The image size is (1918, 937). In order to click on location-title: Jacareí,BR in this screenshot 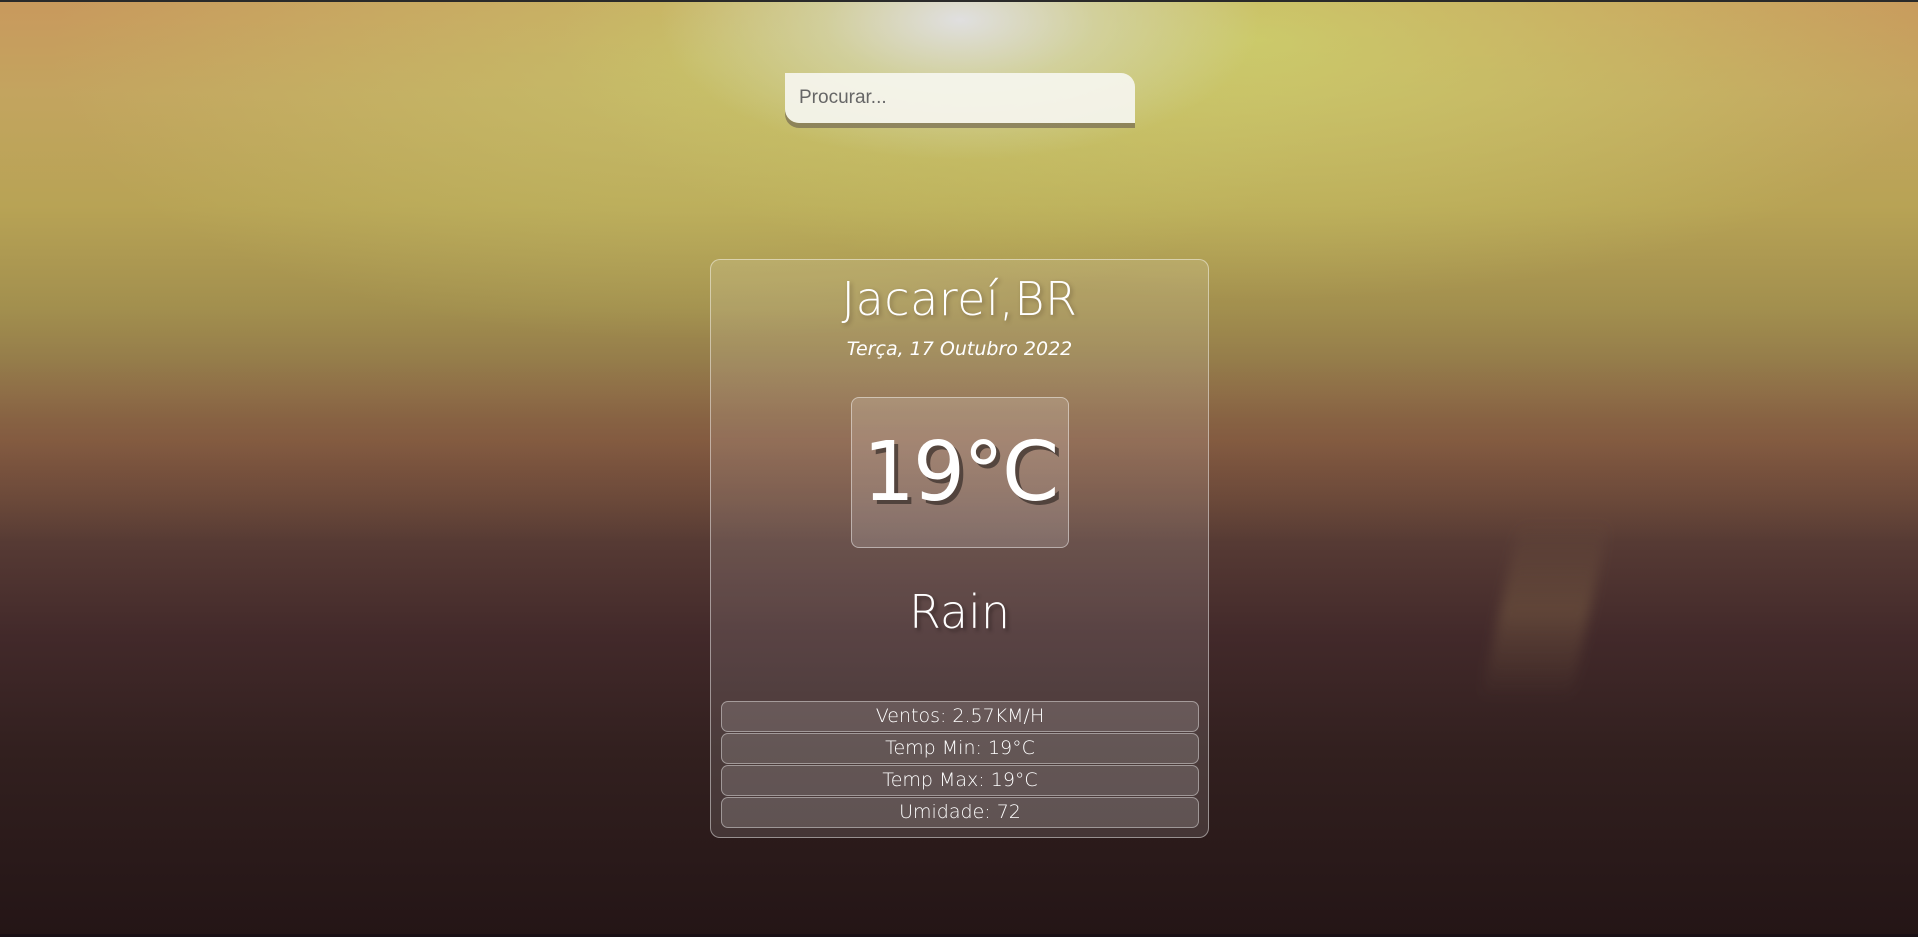, I will do `click(959, 299)`.